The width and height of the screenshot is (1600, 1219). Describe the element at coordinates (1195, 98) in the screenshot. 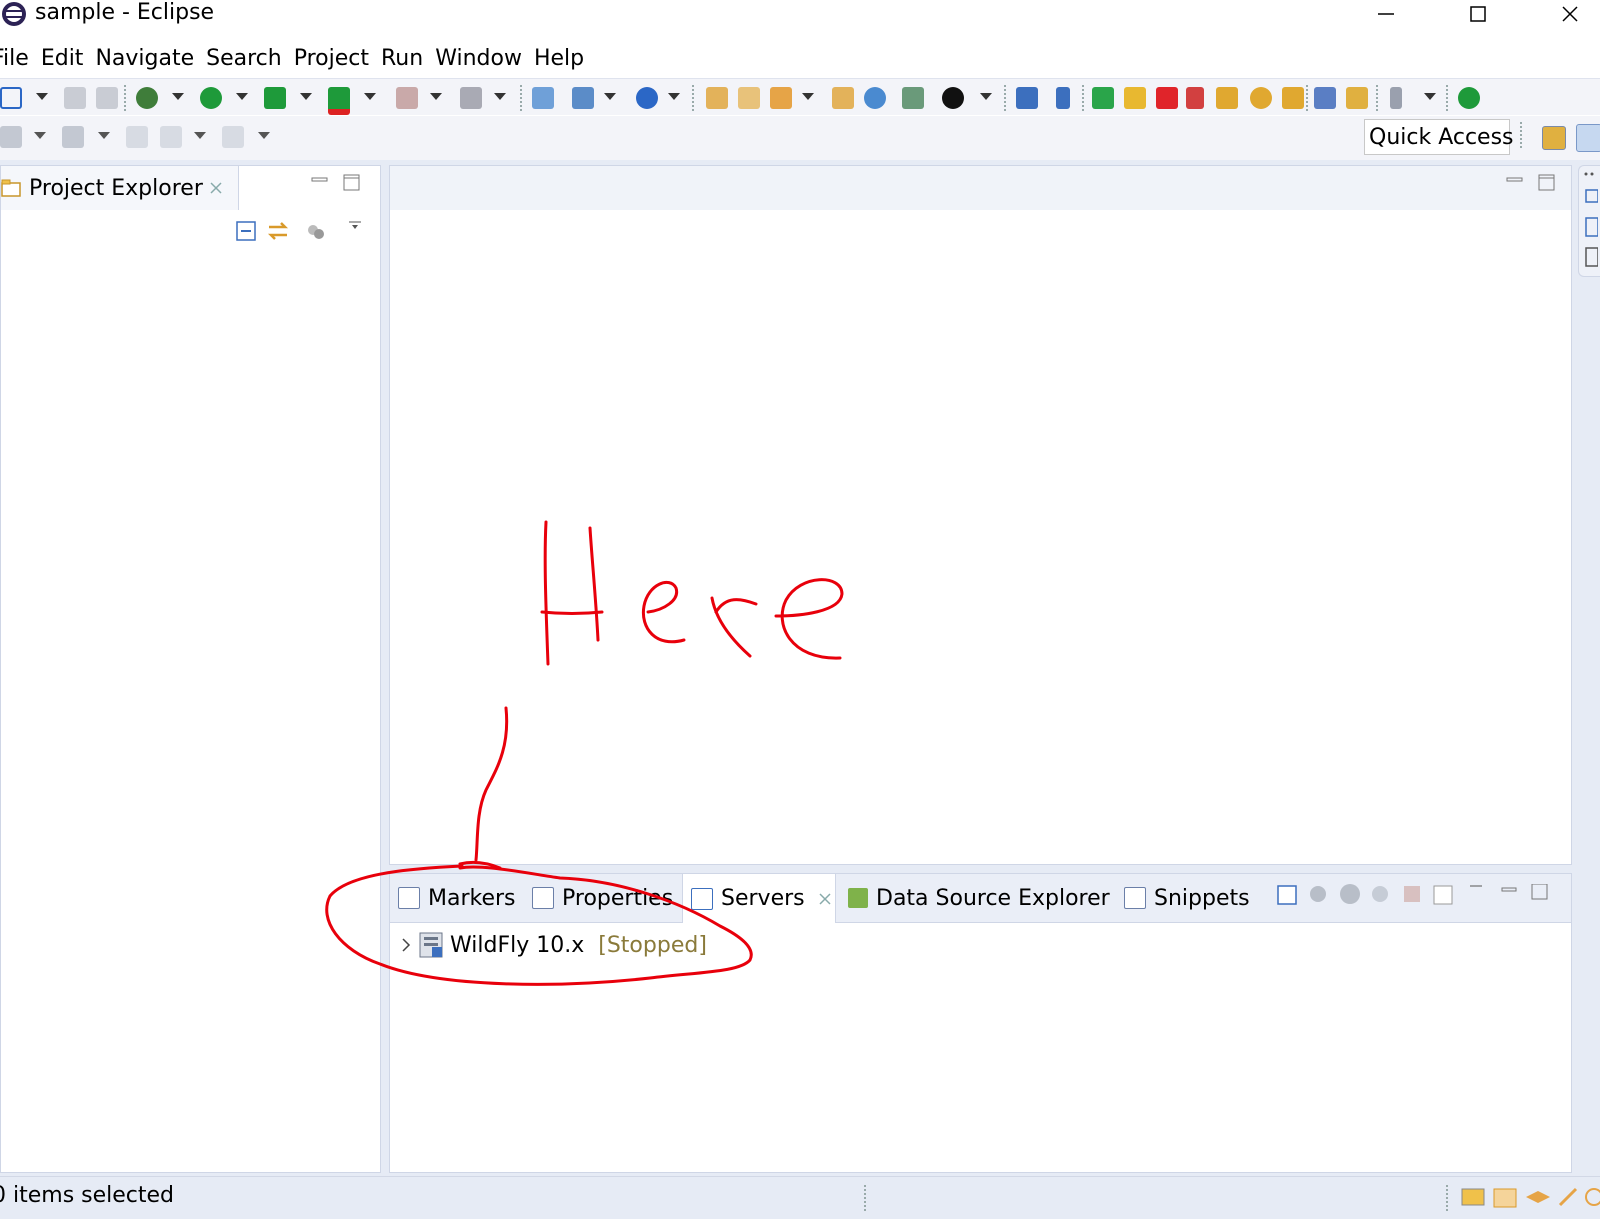

I see `disconnect-icon` at that location.